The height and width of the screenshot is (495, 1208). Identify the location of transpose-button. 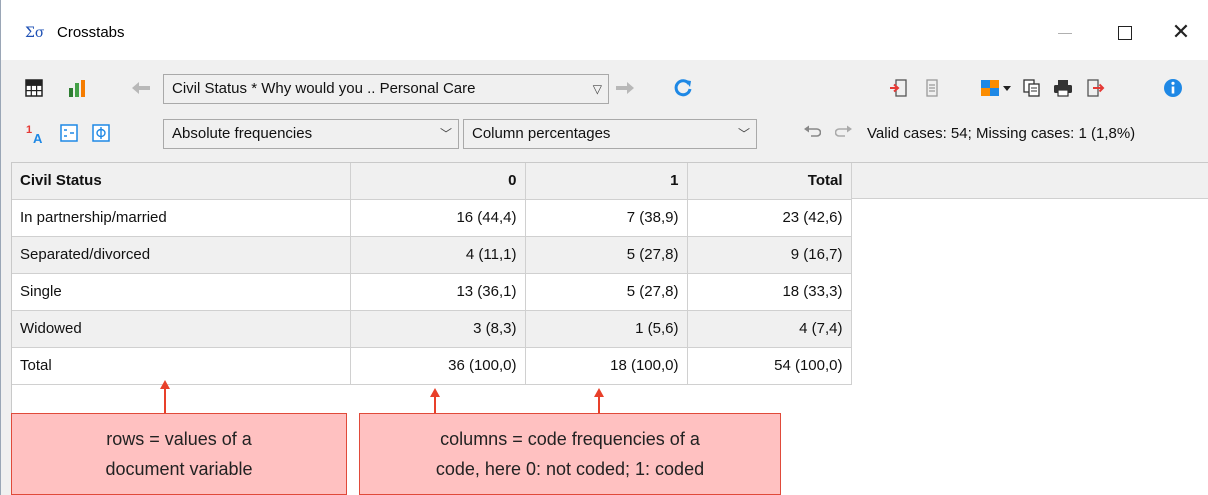
(932, 88).